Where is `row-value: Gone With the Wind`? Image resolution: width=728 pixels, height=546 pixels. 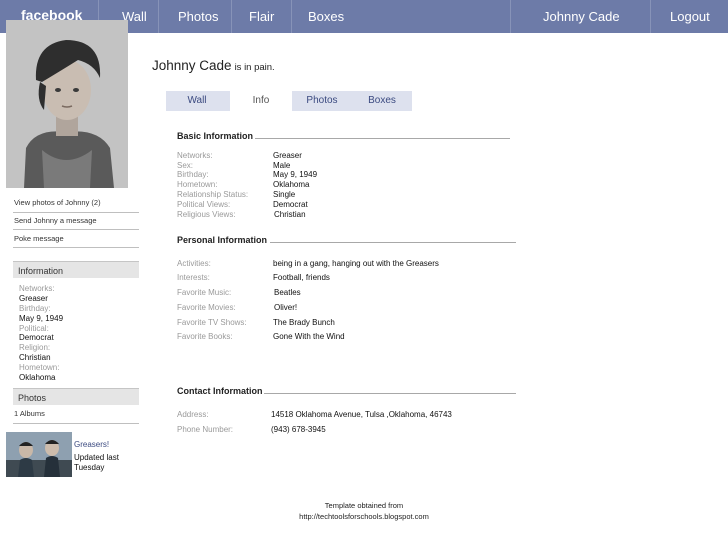
row-value: Gone With the Wind is located at coordinates (309, 336).